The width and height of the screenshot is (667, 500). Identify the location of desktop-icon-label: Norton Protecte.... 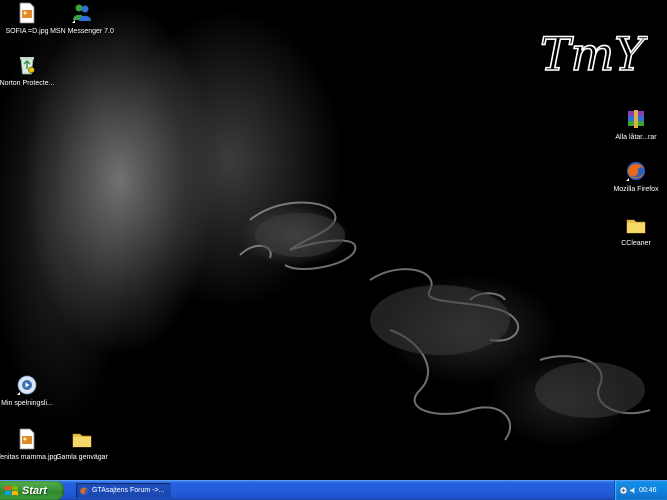
(27, 83).